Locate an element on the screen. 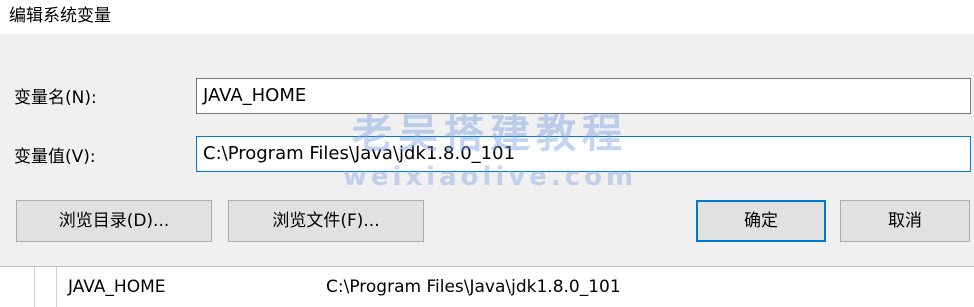  variable-name-label: 变量名(N): is located at coordinates (55, 98).